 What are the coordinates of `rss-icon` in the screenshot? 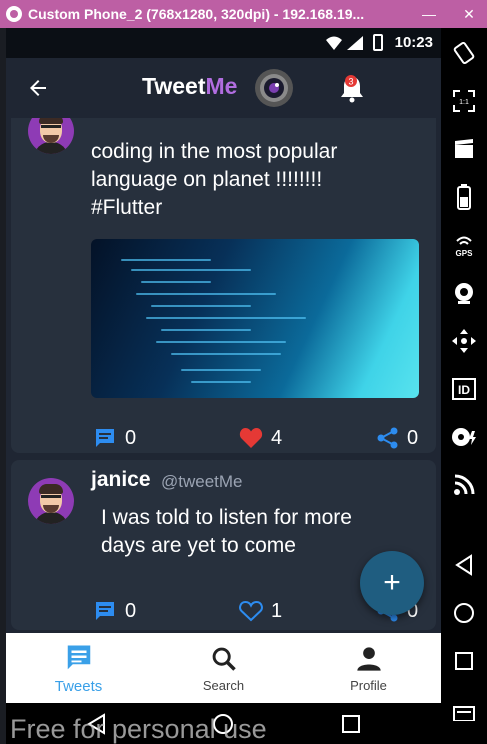 It's located at (464, 485).